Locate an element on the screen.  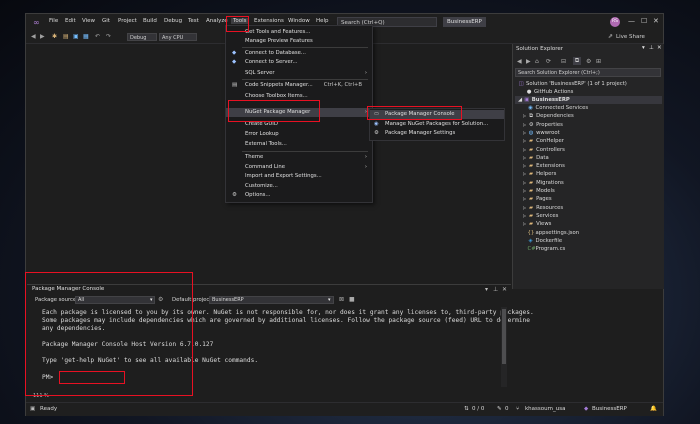
sort-icon: ⇅ is located at coordinates (466, 409).